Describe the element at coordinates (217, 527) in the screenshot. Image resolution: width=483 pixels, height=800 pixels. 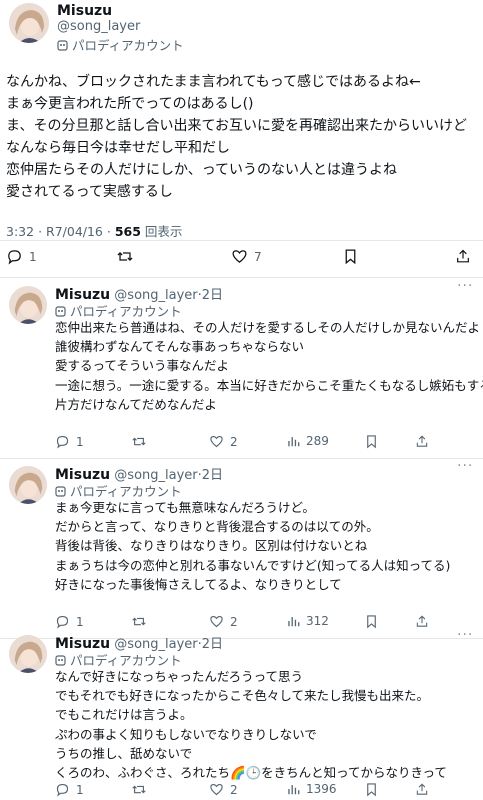
I see `reply-line: だからと言って、なりきりと背後混合するのは以ての外。` at that location.